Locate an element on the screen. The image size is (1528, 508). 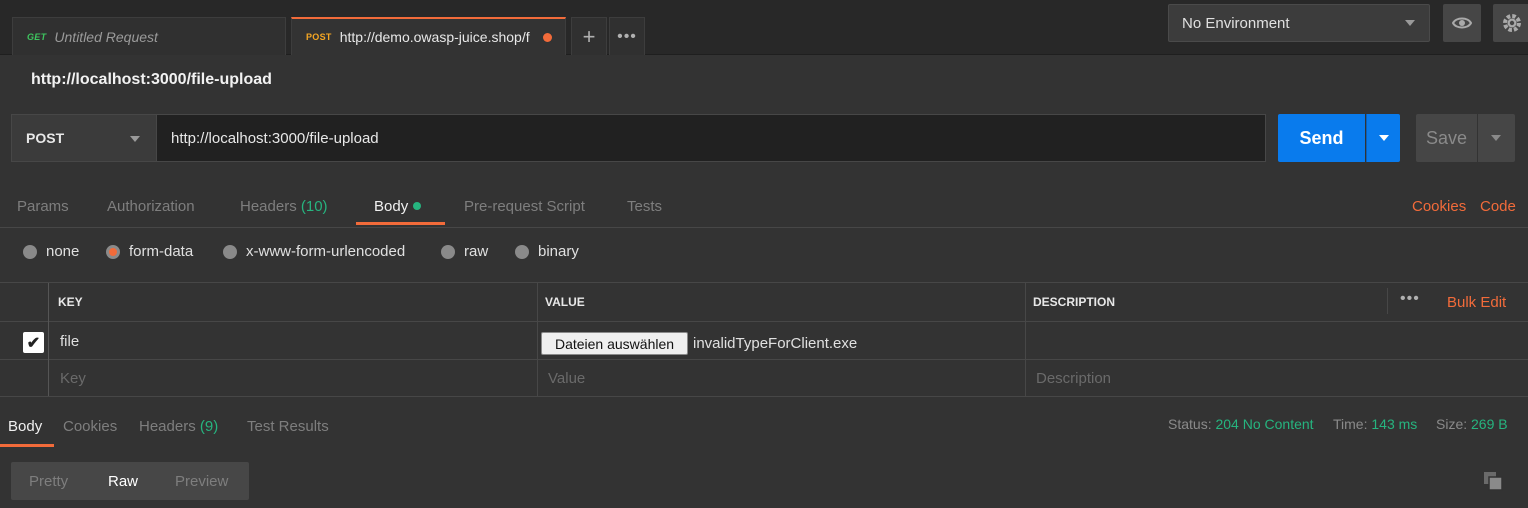
size-label: Size: is located at coordinates (1452, 424).